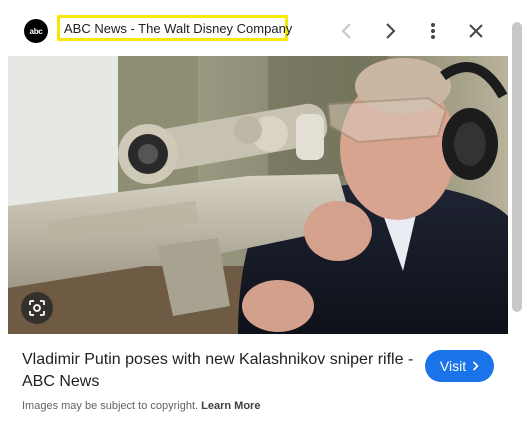 The width and height of the screenshot is (530, 426). I want to click on prev-button, so click(347, 31).